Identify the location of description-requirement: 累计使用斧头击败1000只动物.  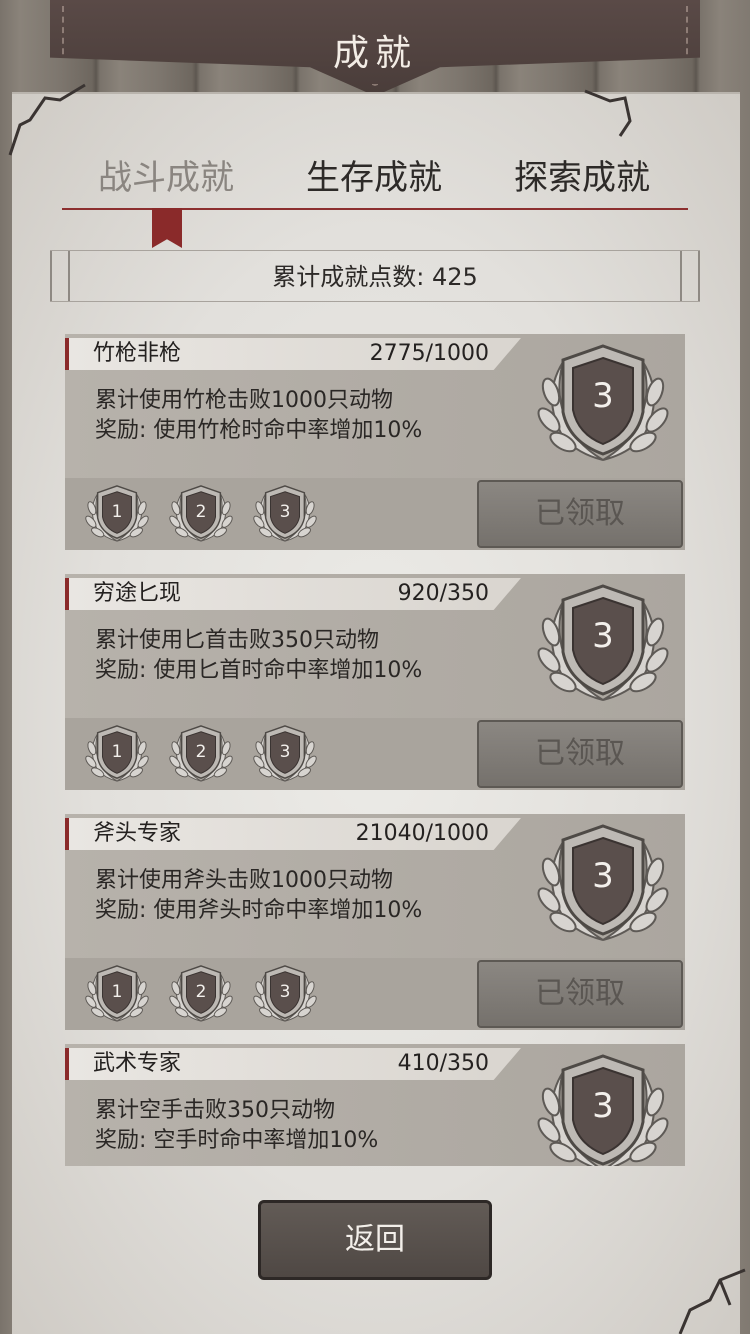
(244, 880).